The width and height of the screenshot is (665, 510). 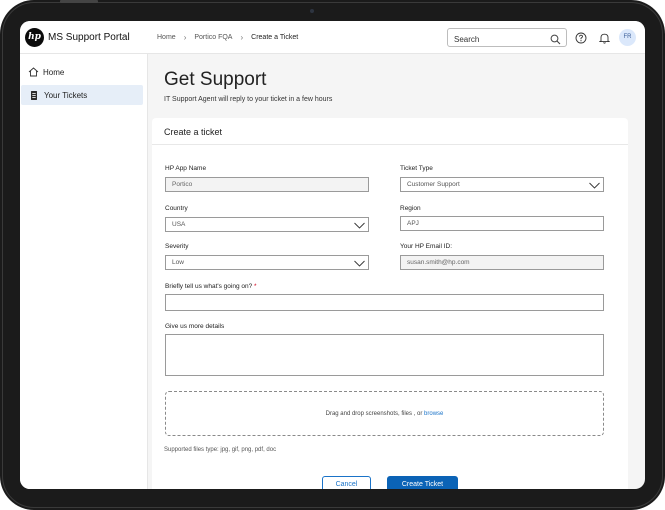 I want to click on avatar: FR, so click(x=627, y=37).